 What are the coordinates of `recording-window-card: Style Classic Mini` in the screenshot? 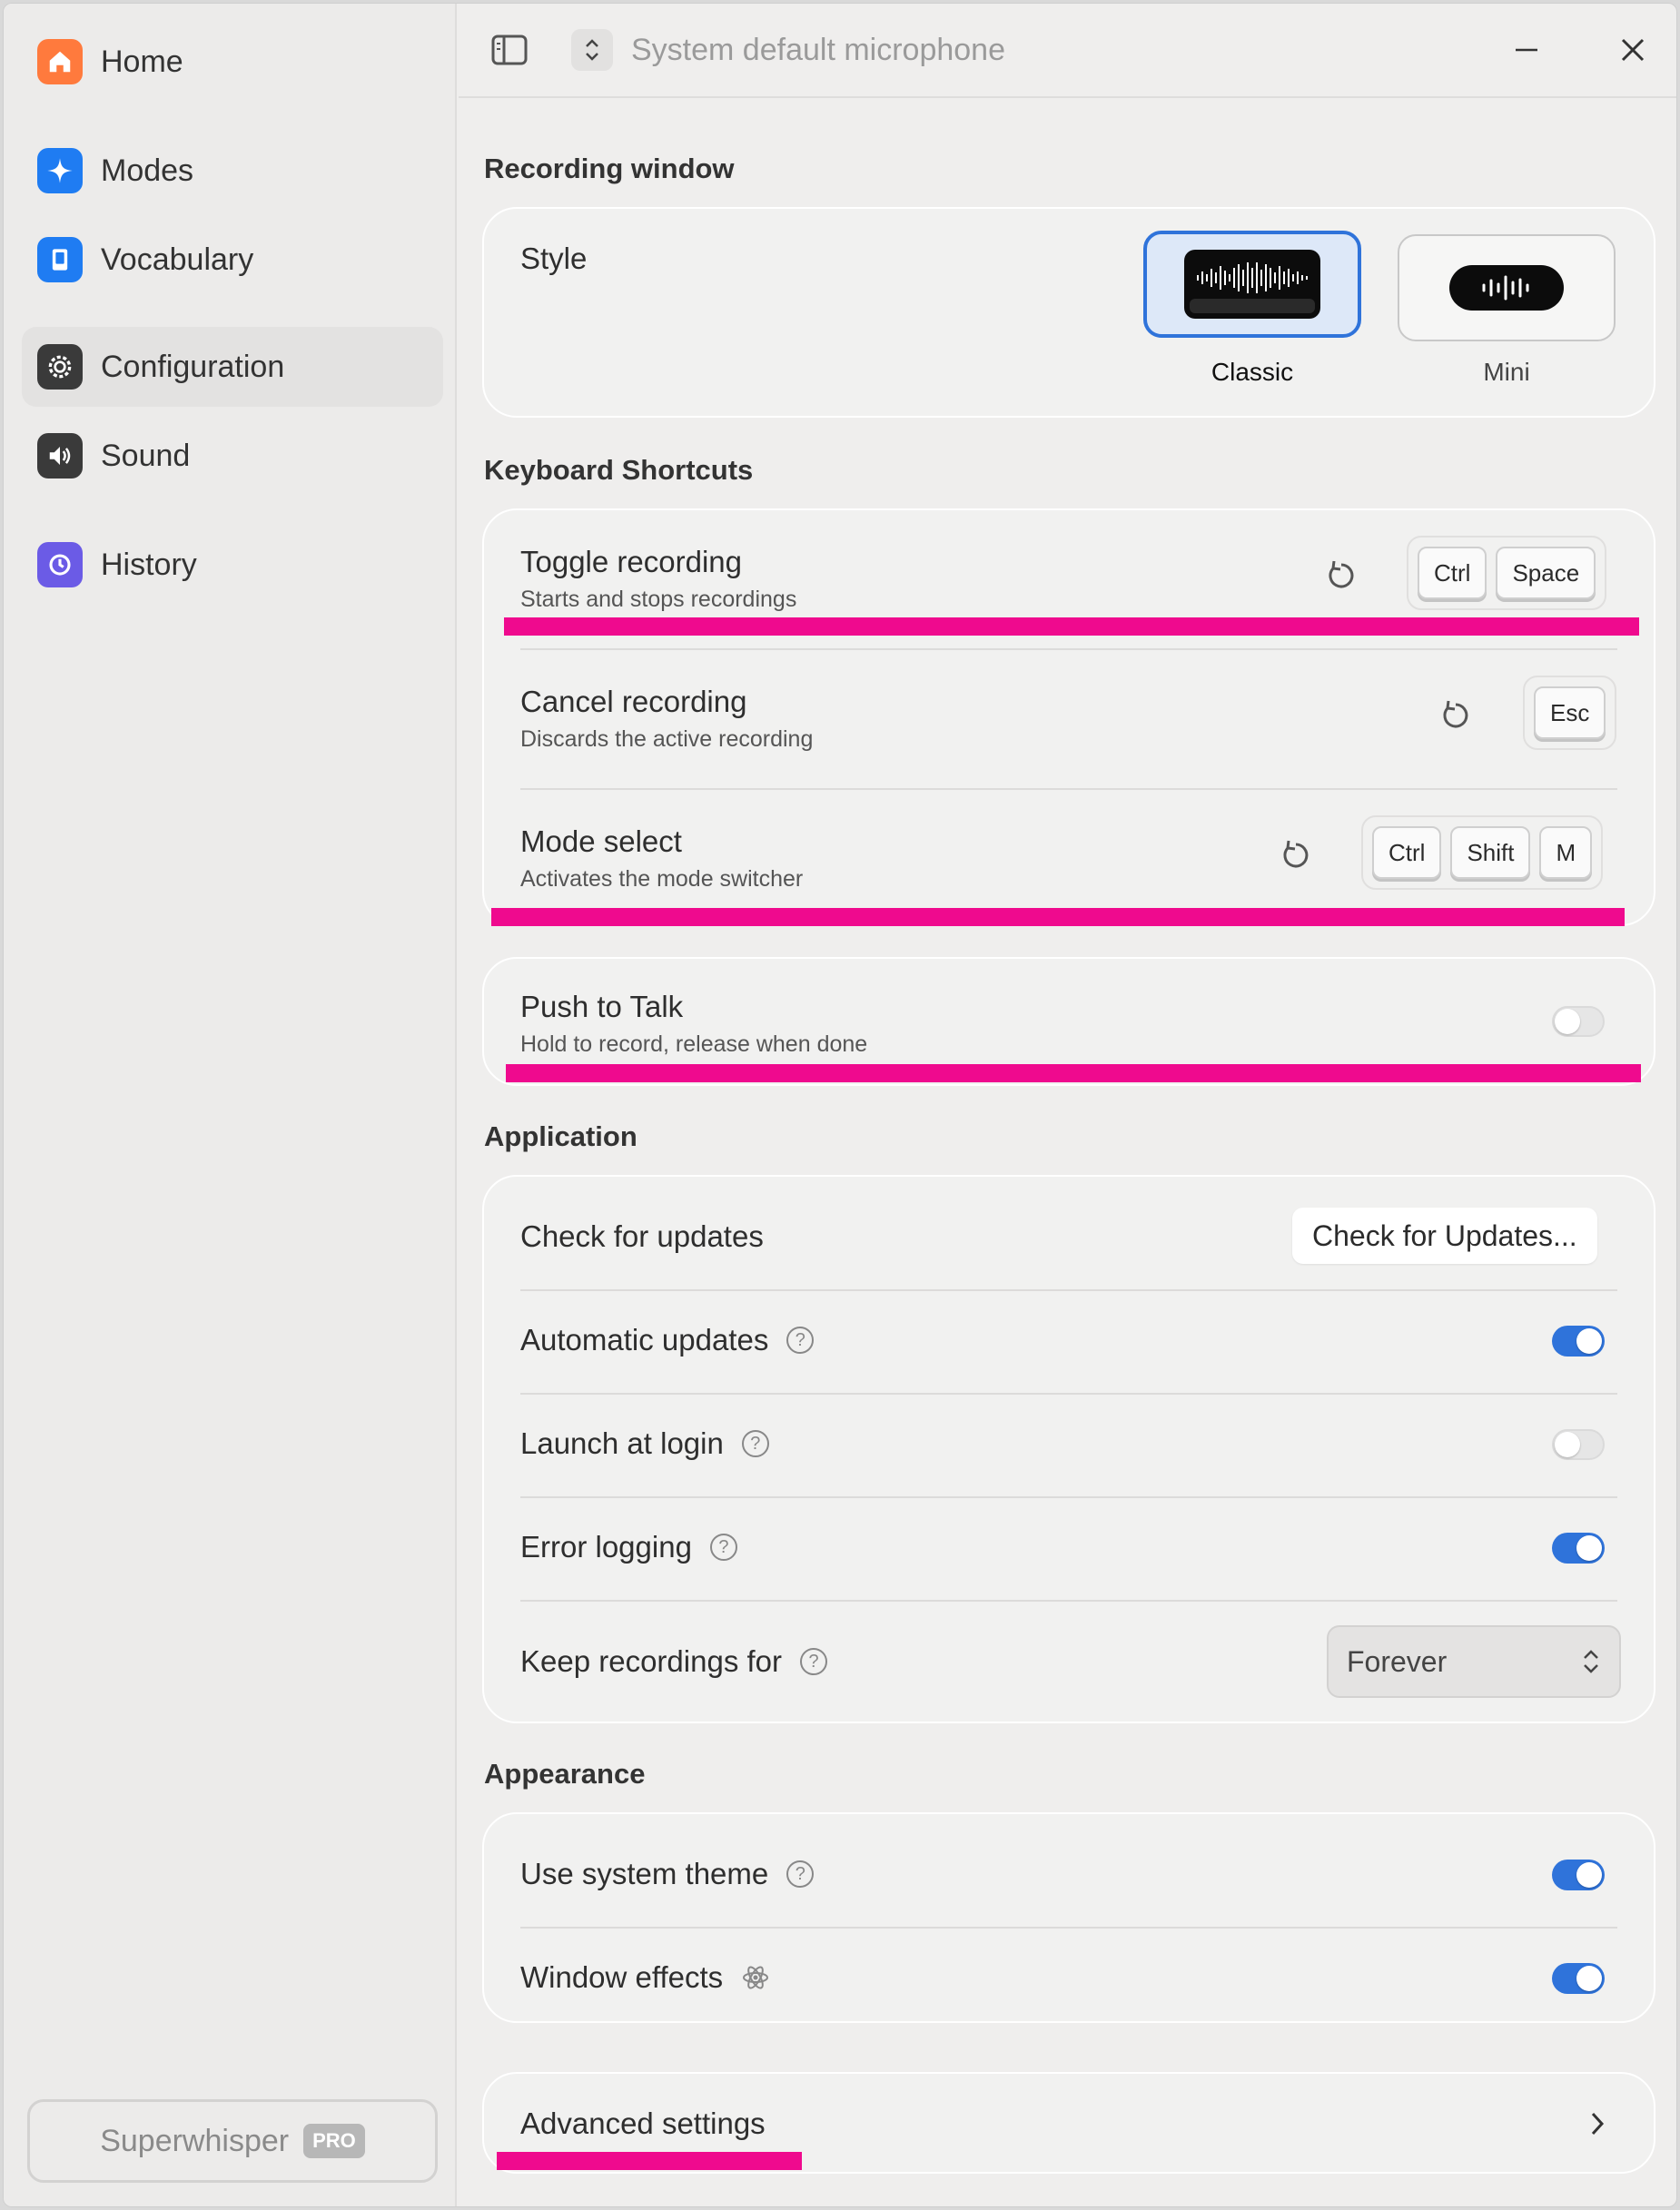 It's located at (1068, 313).